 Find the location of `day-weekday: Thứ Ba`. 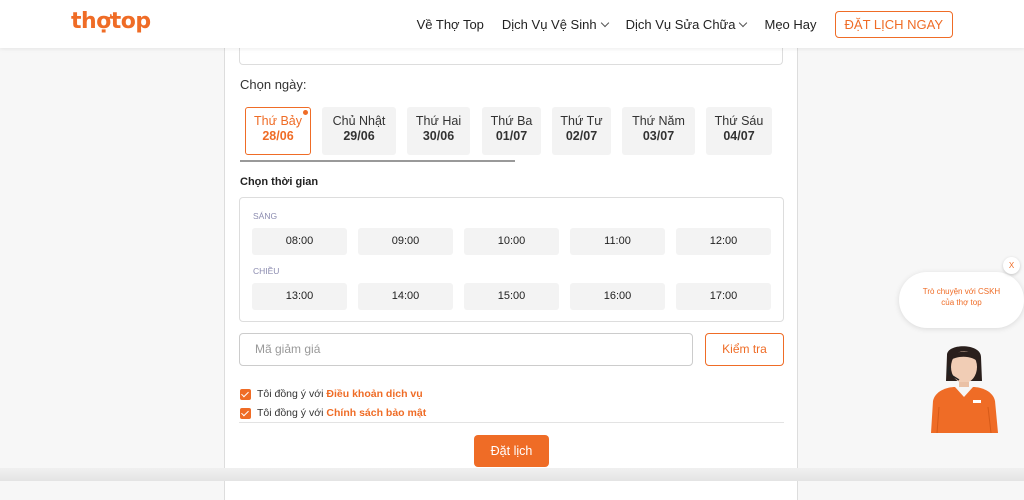

day-weekday: Thứ Ba is located at coordinates (511, 121).